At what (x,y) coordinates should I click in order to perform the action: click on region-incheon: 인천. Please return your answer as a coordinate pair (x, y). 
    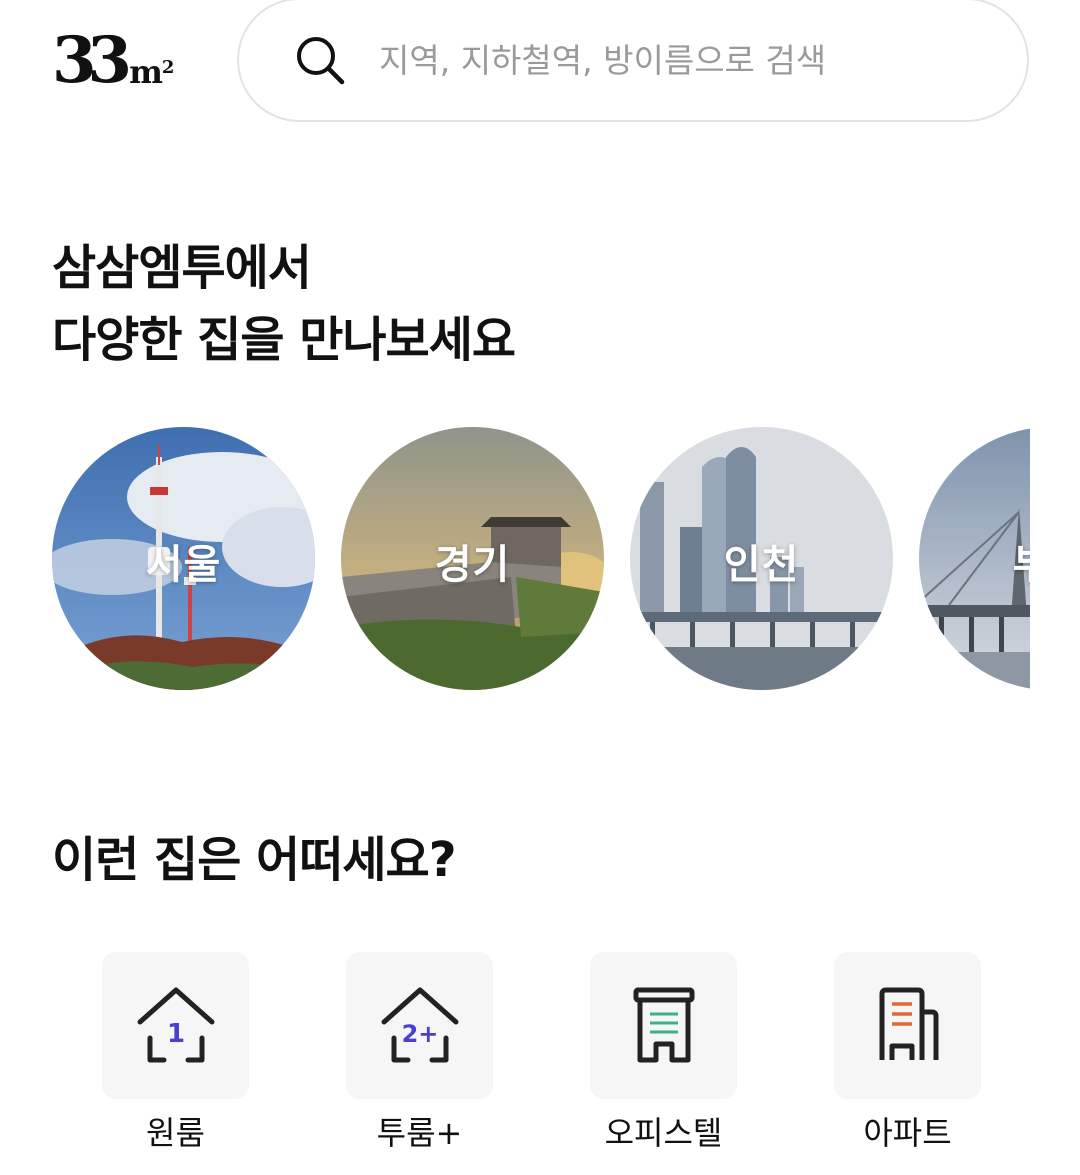
    Looking at the image, I should click on (761, 558).